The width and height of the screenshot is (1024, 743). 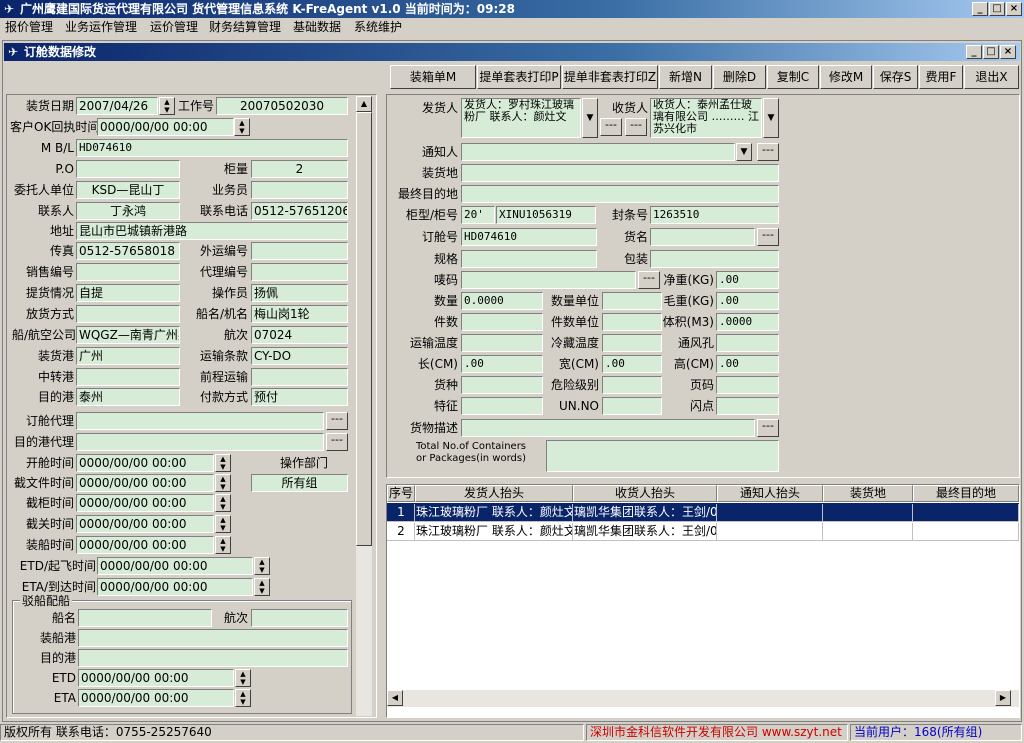 I want to click on unno-field, so click(x=632, y=406).